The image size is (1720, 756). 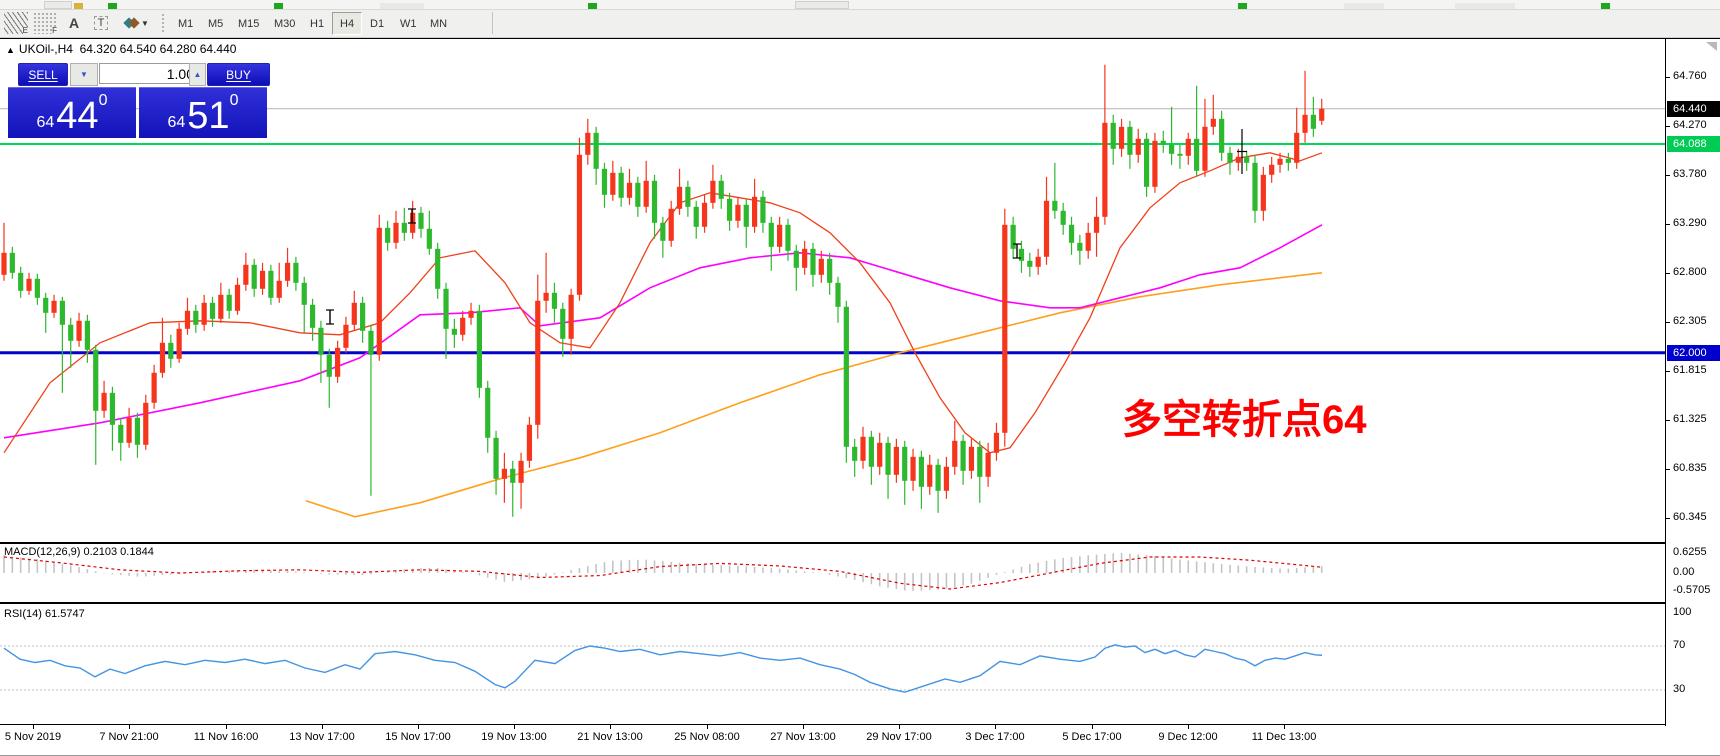 I want to click on tf-button-D1: D1, so click(x=377, y=23).